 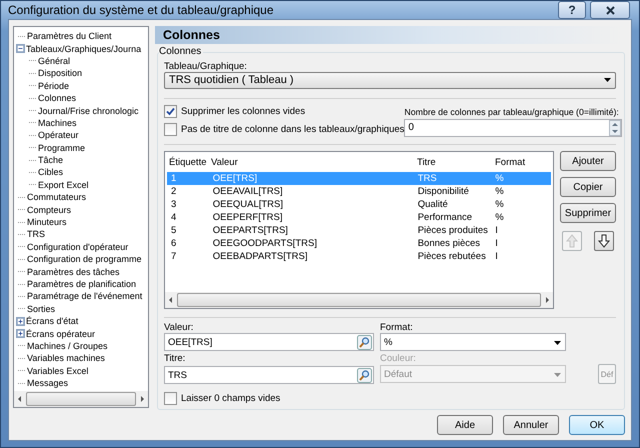 I want to click on dialog-button: Aide, so click(x=465, y=425).